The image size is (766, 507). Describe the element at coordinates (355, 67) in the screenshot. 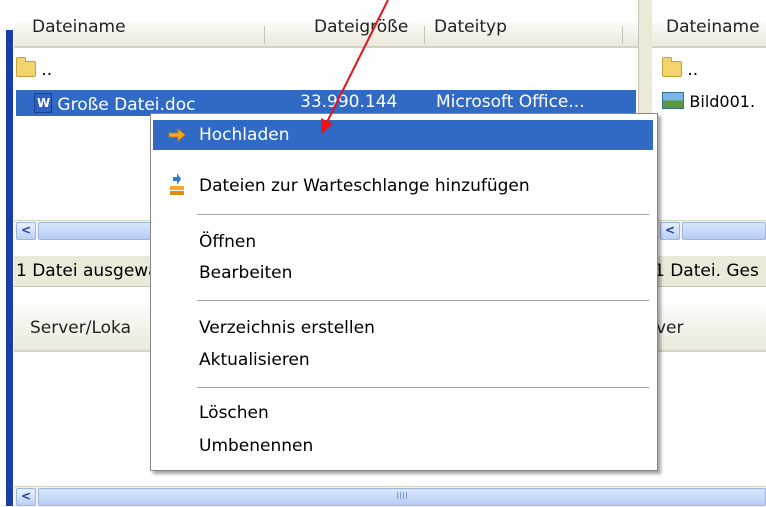

I see `annotation-arrow-icon` at that location.